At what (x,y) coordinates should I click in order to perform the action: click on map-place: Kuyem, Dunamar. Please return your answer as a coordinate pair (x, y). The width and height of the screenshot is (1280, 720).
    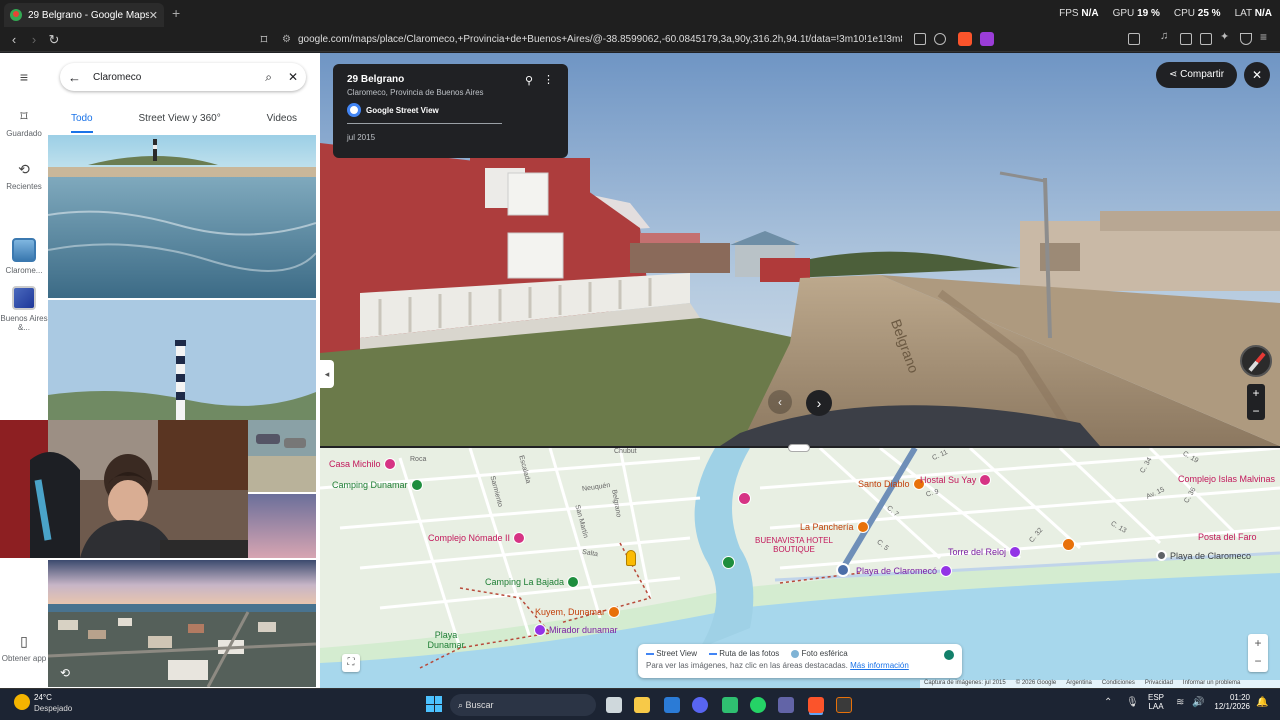
    Looking at the image, I should click on (578, 612).